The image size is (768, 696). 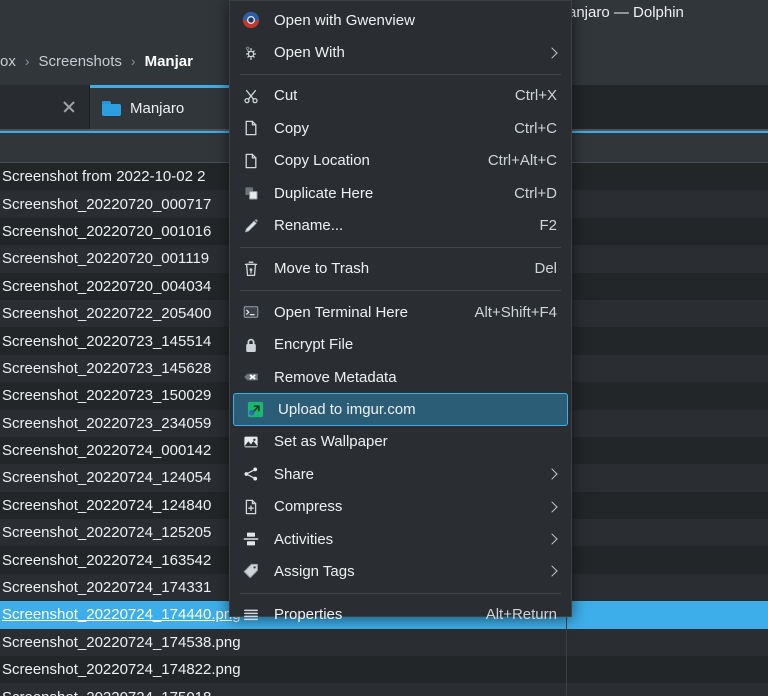 I want to click on menu-item-move-to-trash: Move to Trash Del, so click(x=400, y=269).